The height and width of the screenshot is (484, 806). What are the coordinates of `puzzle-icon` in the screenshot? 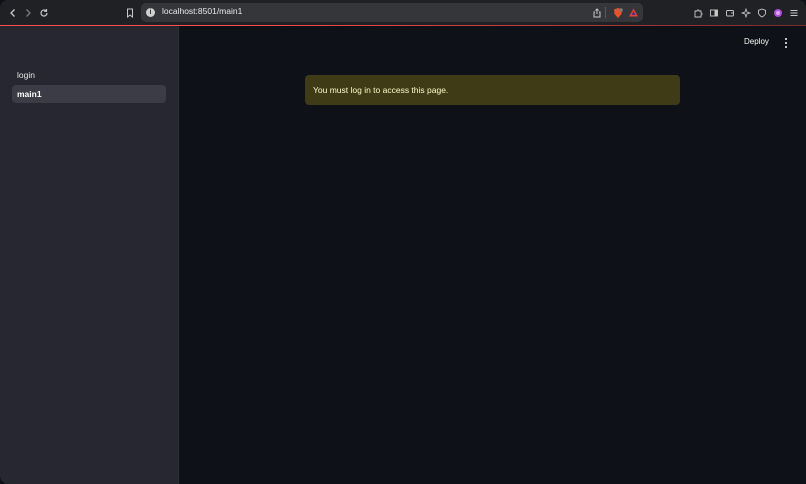 It's located at (697, 12).